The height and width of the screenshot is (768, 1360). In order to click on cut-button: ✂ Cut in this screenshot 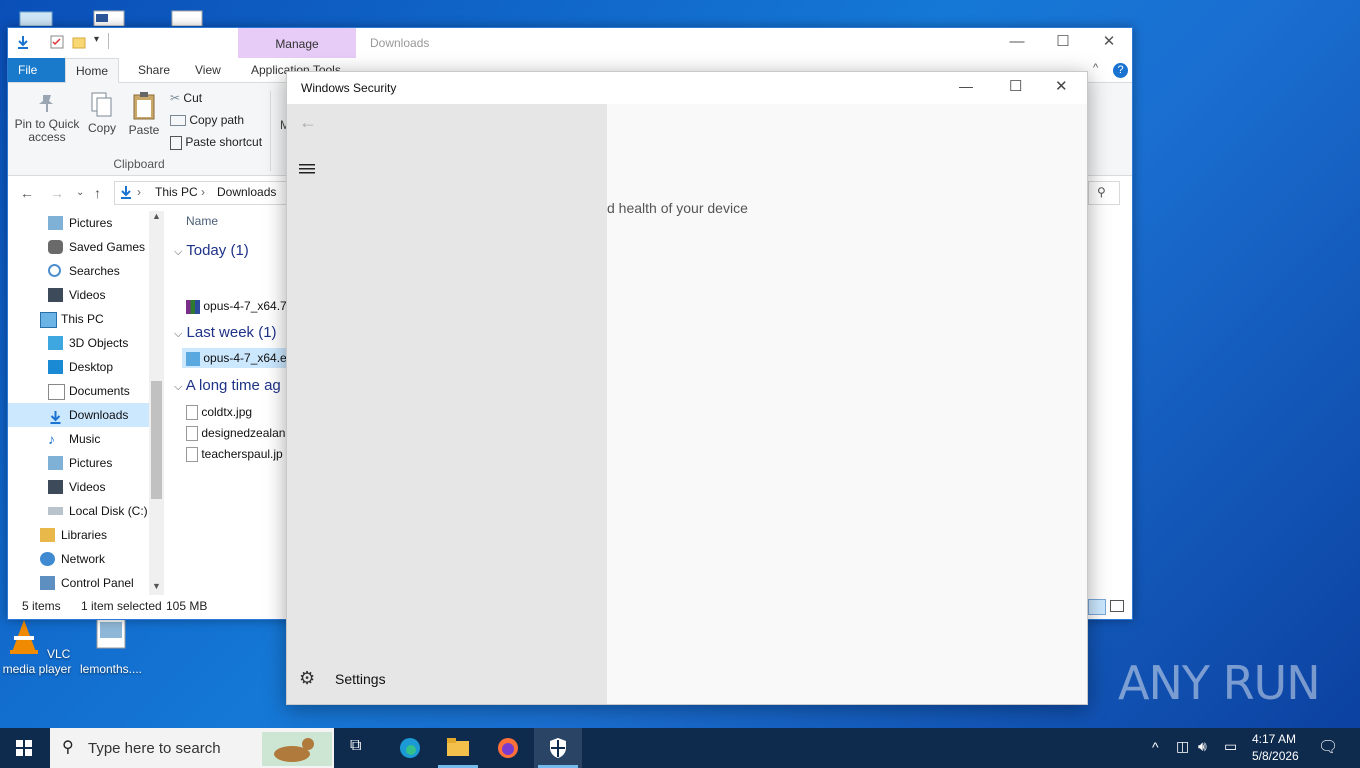, I will do `click(186, 98)`.